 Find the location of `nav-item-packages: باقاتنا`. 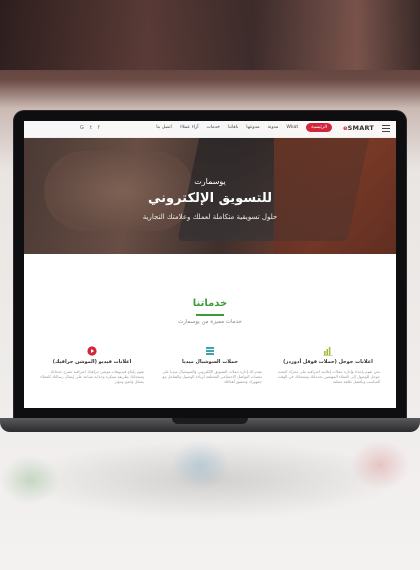

nav-item-packages: باقاتنا is located at coordinates (233, 127).